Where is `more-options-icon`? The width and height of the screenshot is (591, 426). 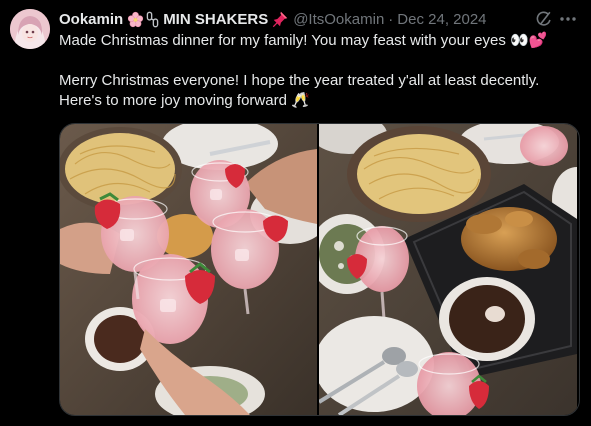
more-options-icon is located at coordinates (568, 19).